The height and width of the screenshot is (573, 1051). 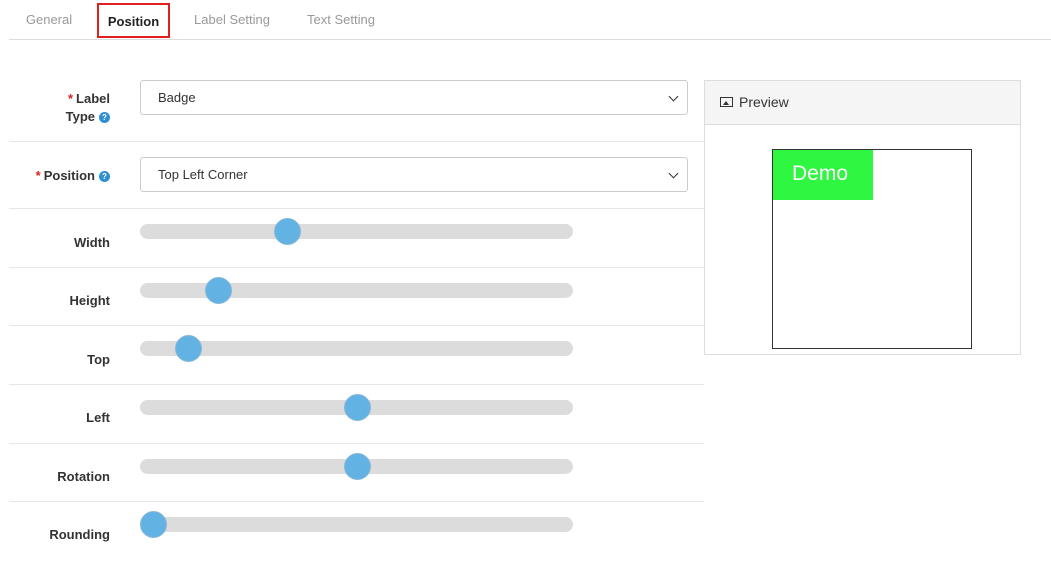 I want to click on width-row: Width, so click(x=356, y=238).